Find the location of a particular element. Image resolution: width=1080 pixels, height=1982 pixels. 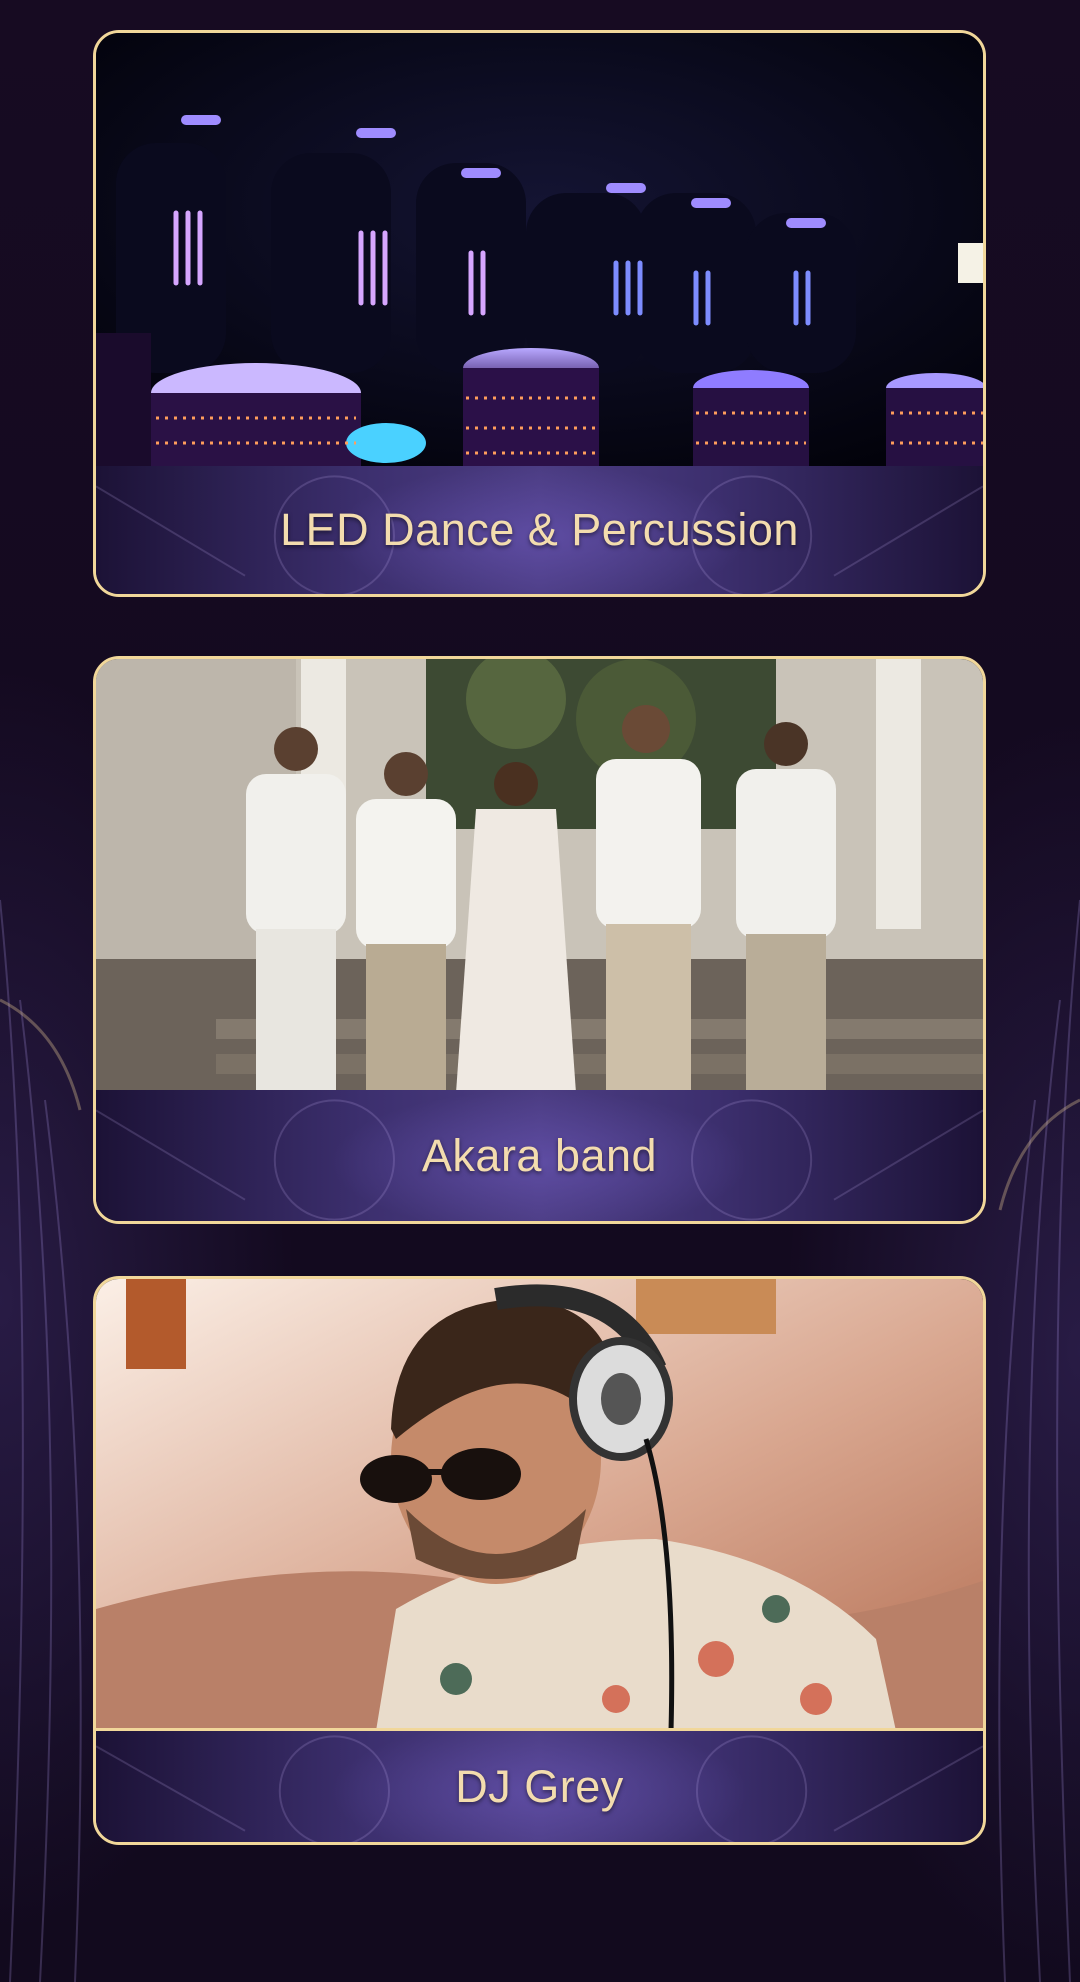

card-caption-band: DJ Grey is located at coordinates (539, 1786).